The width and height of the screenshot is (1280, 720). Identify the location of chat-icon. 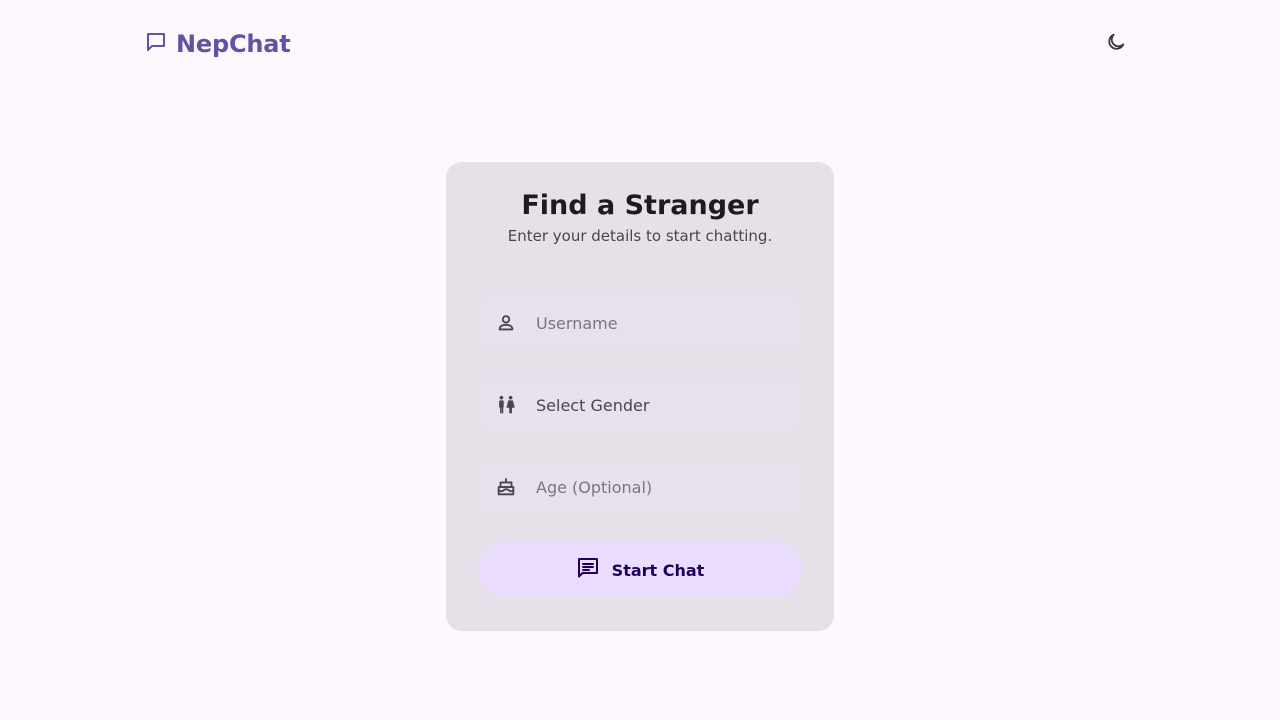
(588, 570).